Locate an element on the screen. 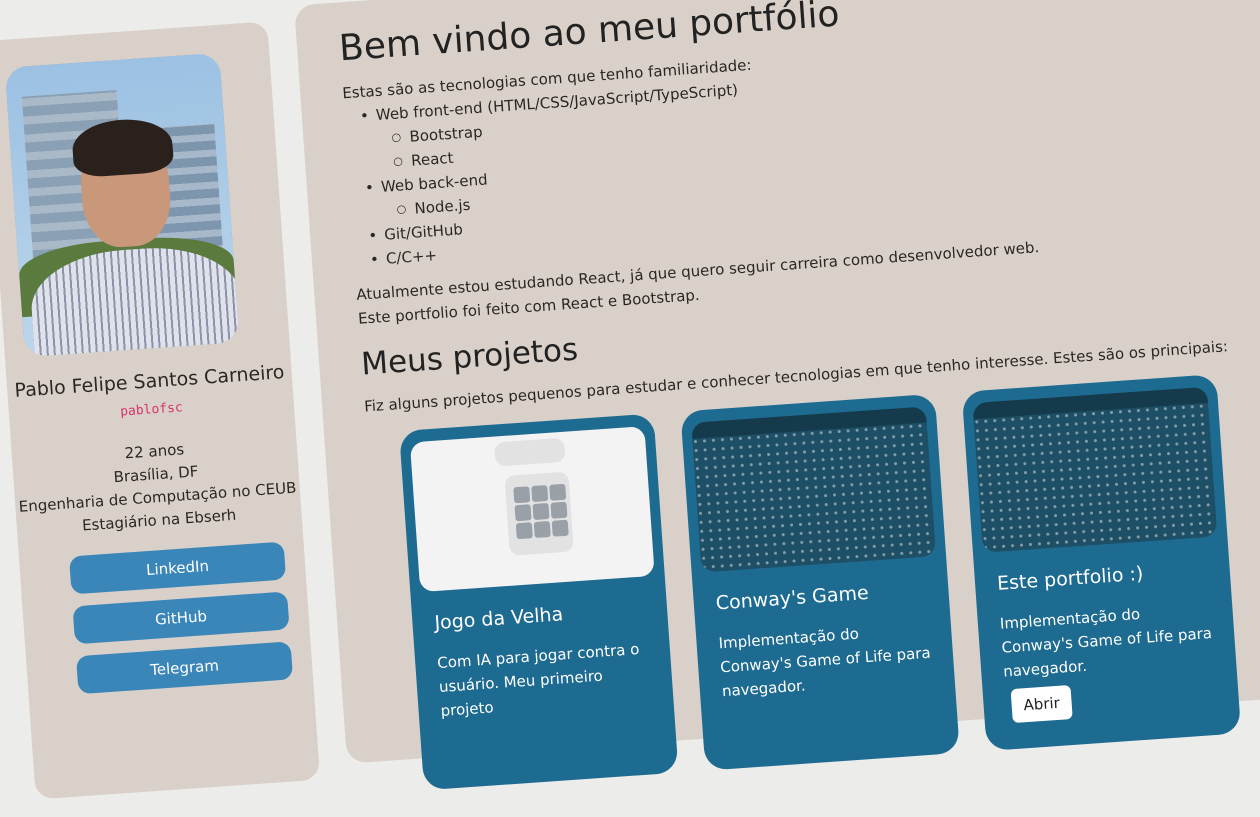  project-title: Conway's Game is located at coordinates (792, 598).